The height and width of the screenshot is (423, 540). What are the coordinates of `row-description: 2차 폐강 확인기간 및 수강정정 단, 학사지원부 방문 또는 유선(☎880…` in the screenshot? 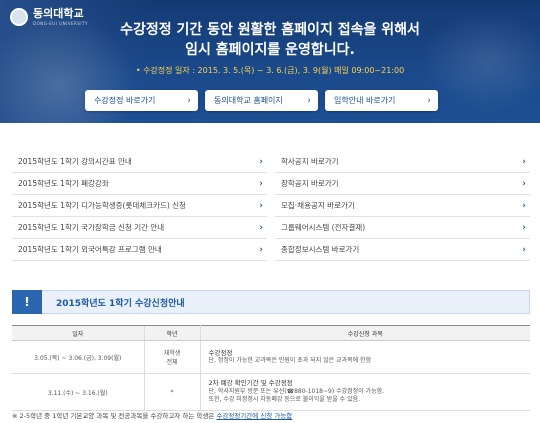 It's located at (365, 392).